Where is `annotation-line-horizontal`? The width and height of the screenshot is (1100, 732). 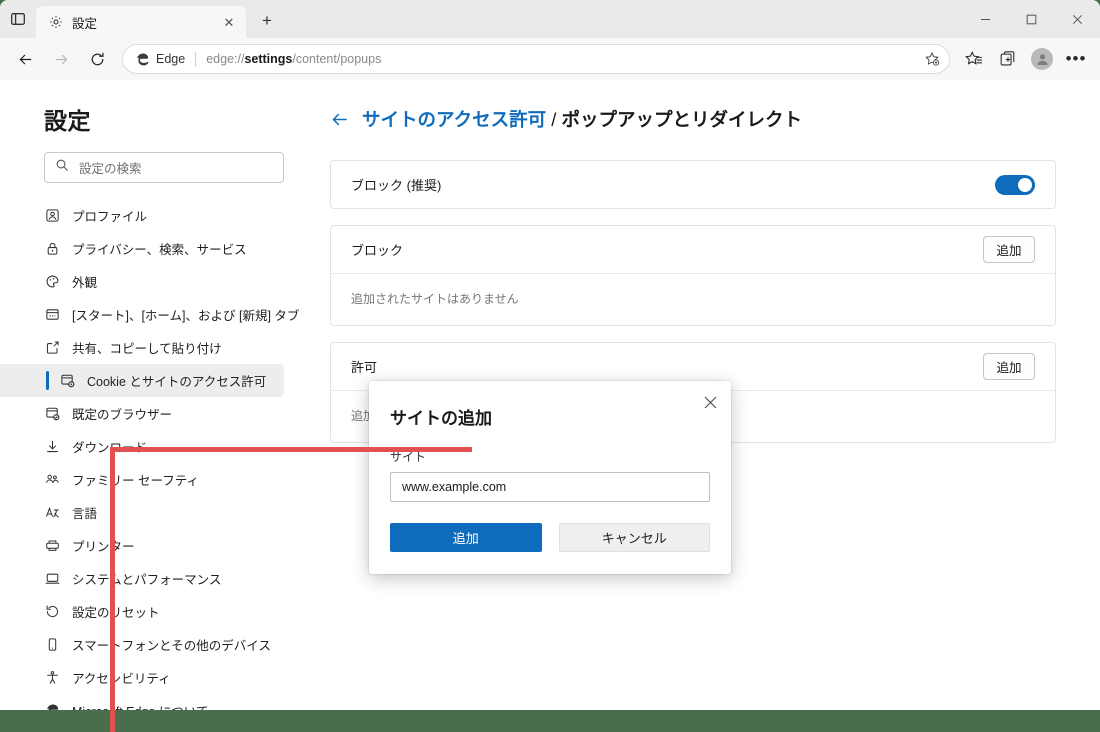 annotation-line-horizontal is located at coordinates (291, 449).